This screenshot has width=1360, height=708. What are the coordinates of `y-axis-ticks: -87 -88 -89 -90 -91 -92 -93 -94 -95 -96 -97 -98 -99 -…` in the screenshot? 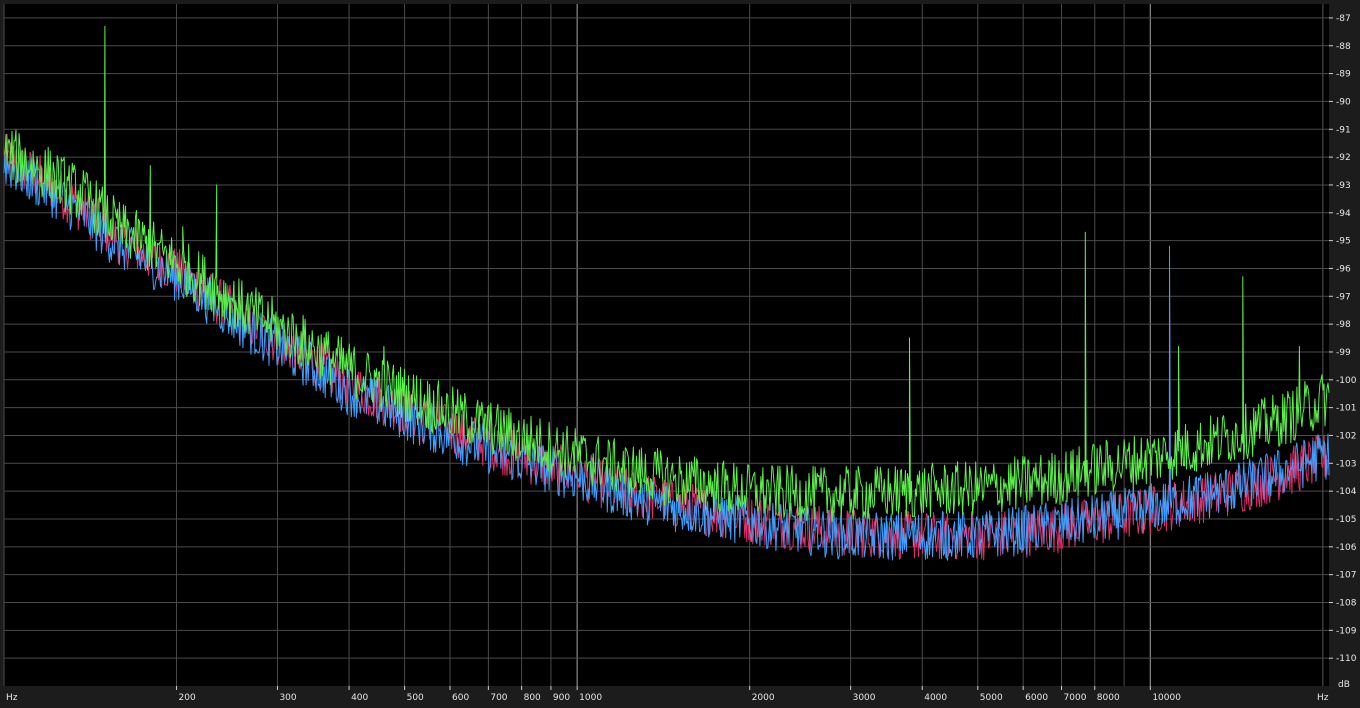 It's located at (1343, 339).